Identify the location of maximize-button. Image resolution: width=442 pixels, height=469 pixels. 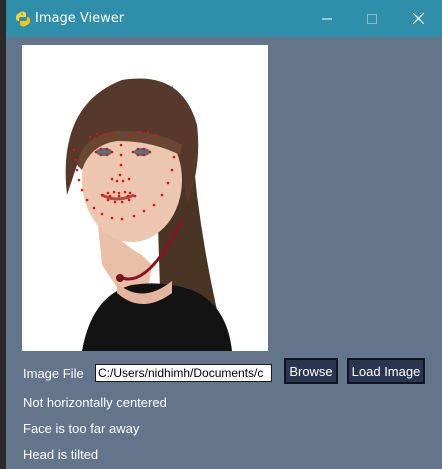
(372, 18).